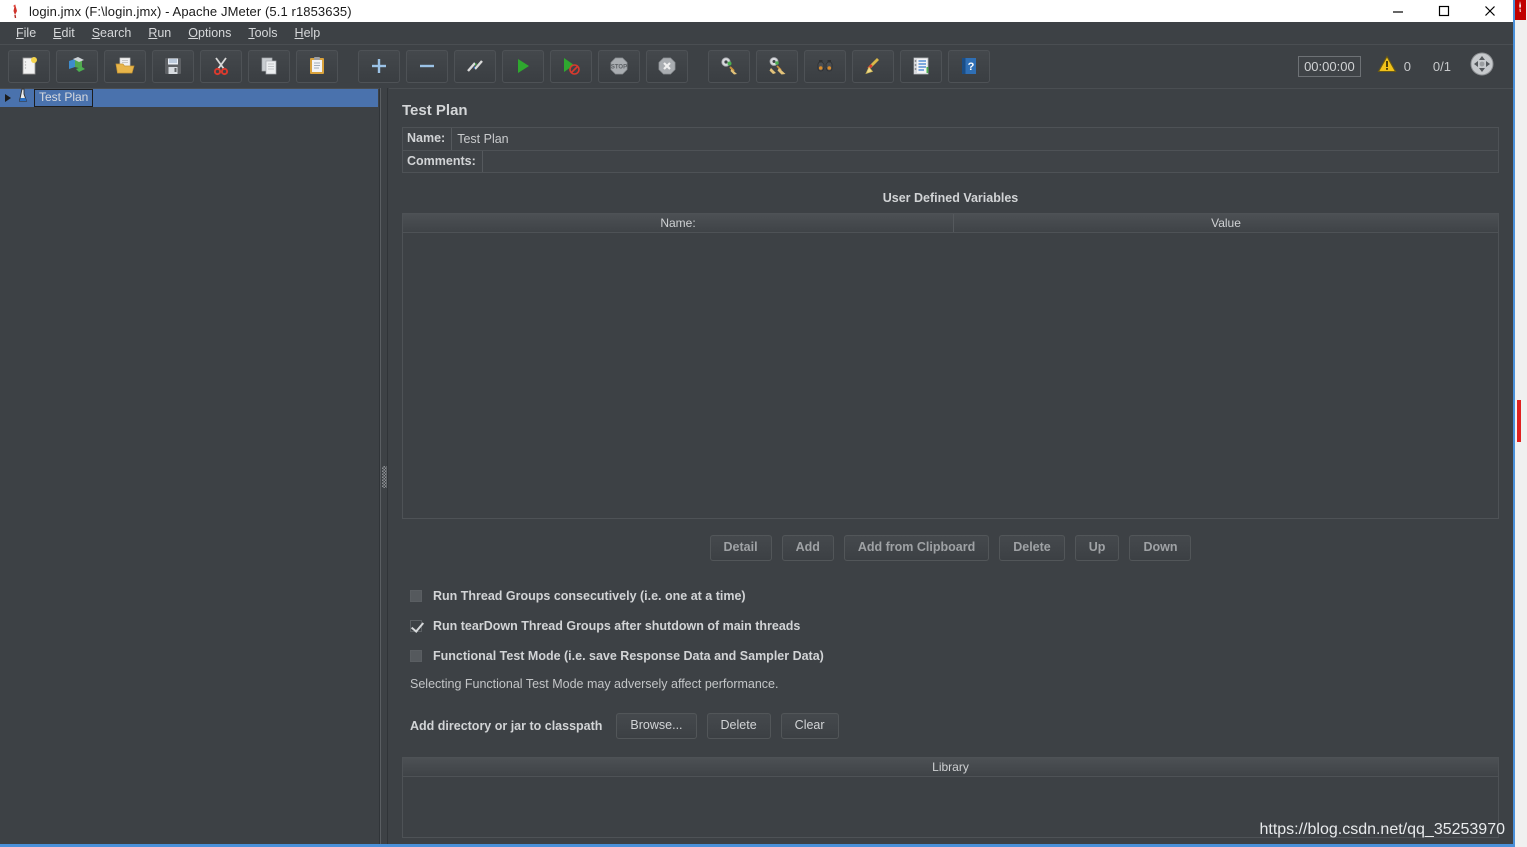  Describe the element at coordinates (23, 98) in the screenshot. I see `test-plan-beaker-icon` at that location.